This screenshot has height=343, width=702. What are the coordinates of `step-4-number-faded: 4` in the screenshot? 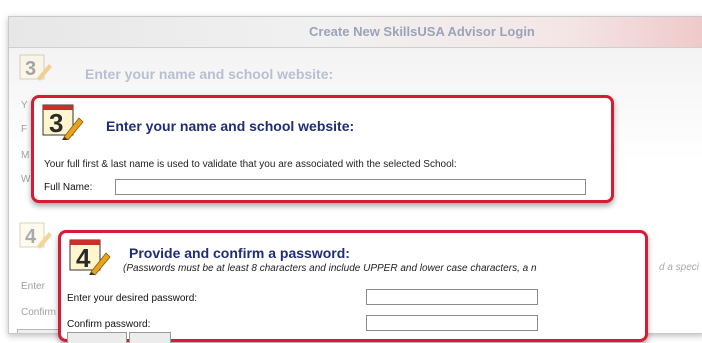 It's located at (31, 237).